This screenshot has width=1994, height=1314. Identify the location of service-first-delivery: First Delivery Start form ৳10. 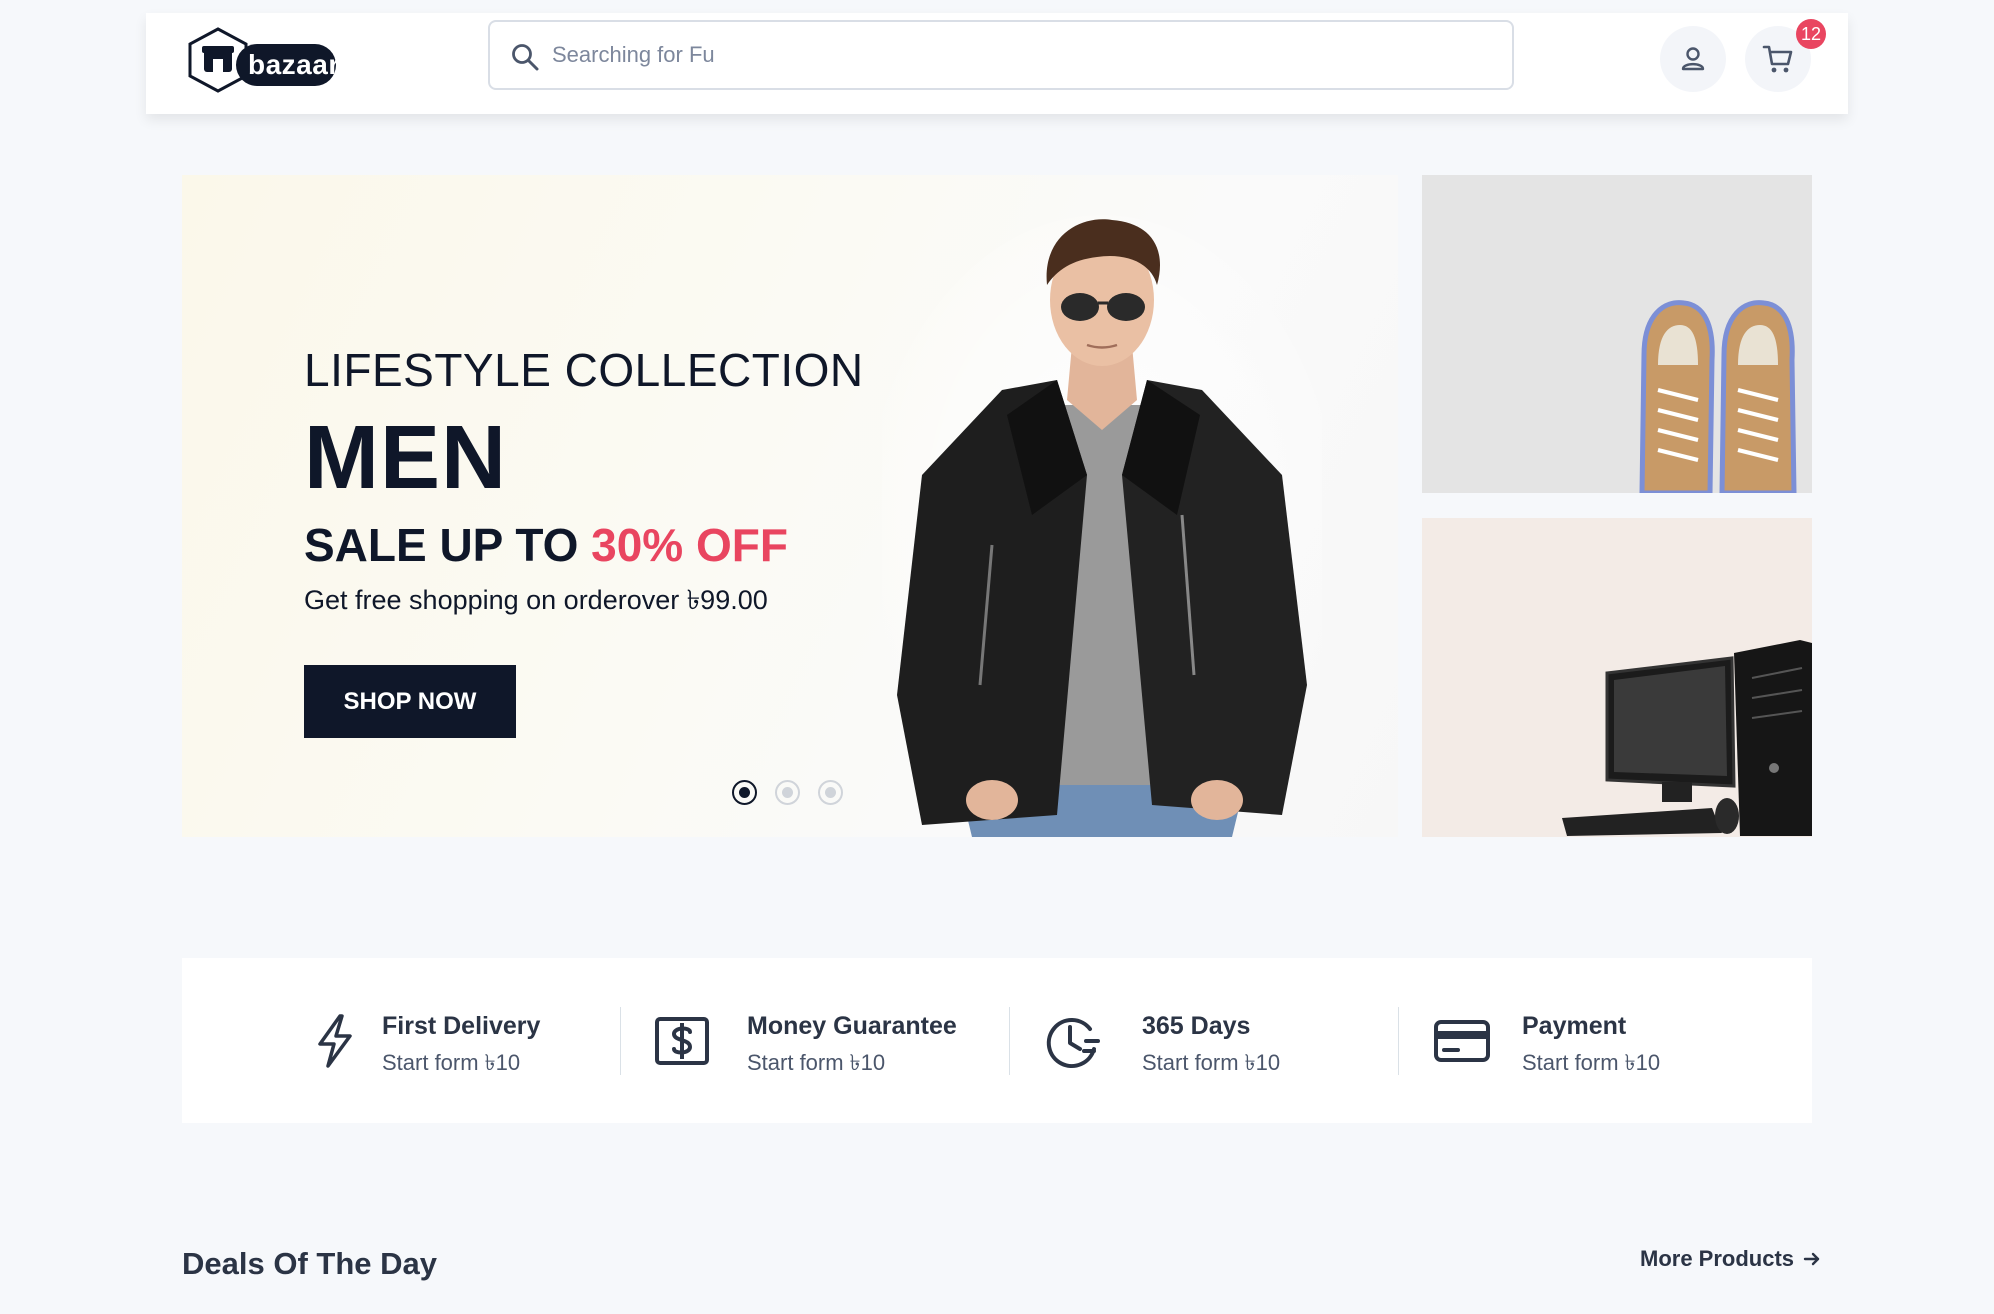
(377, 1040).